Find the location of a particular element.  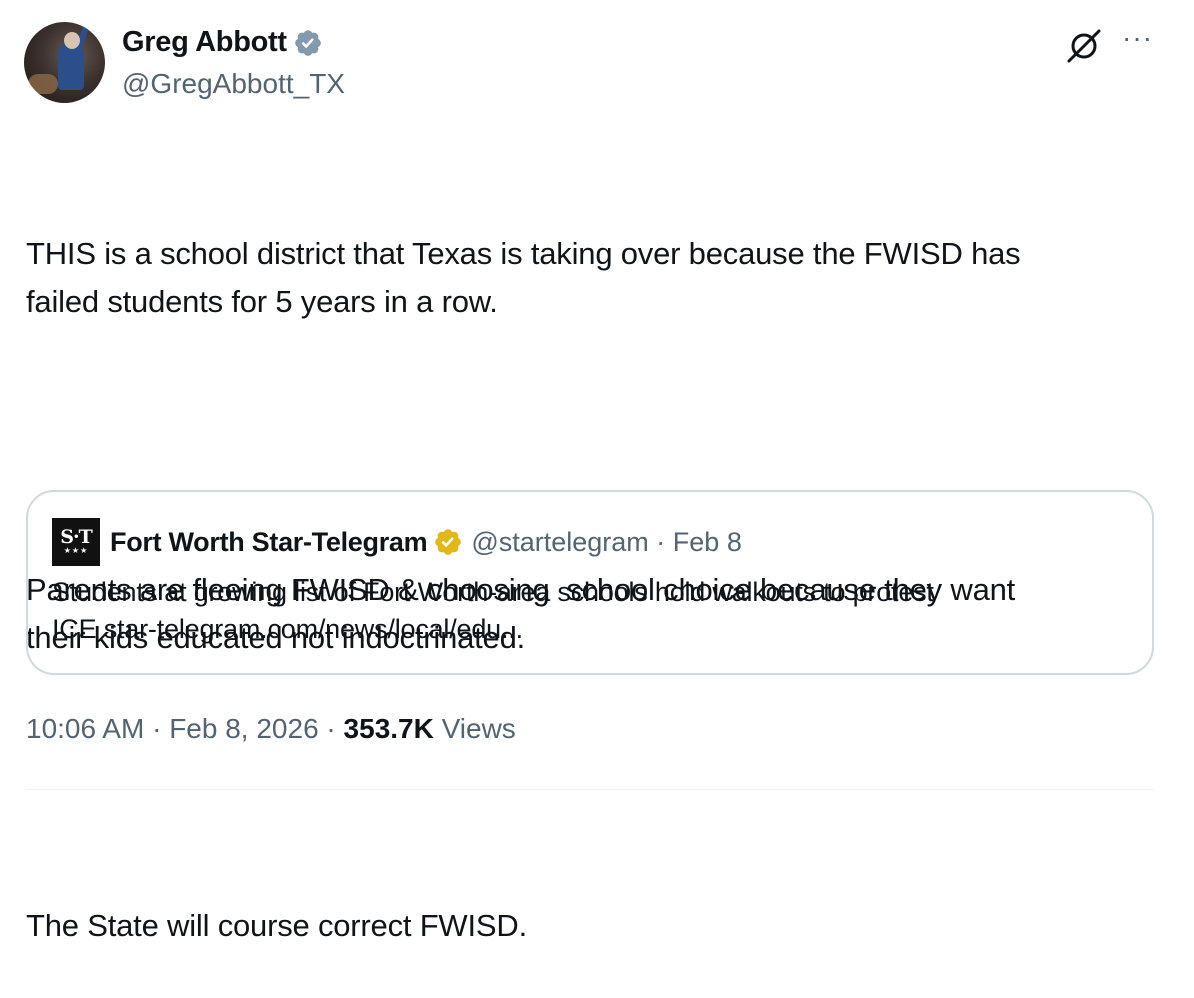

avatar-head is located at coordinates (72, 40).